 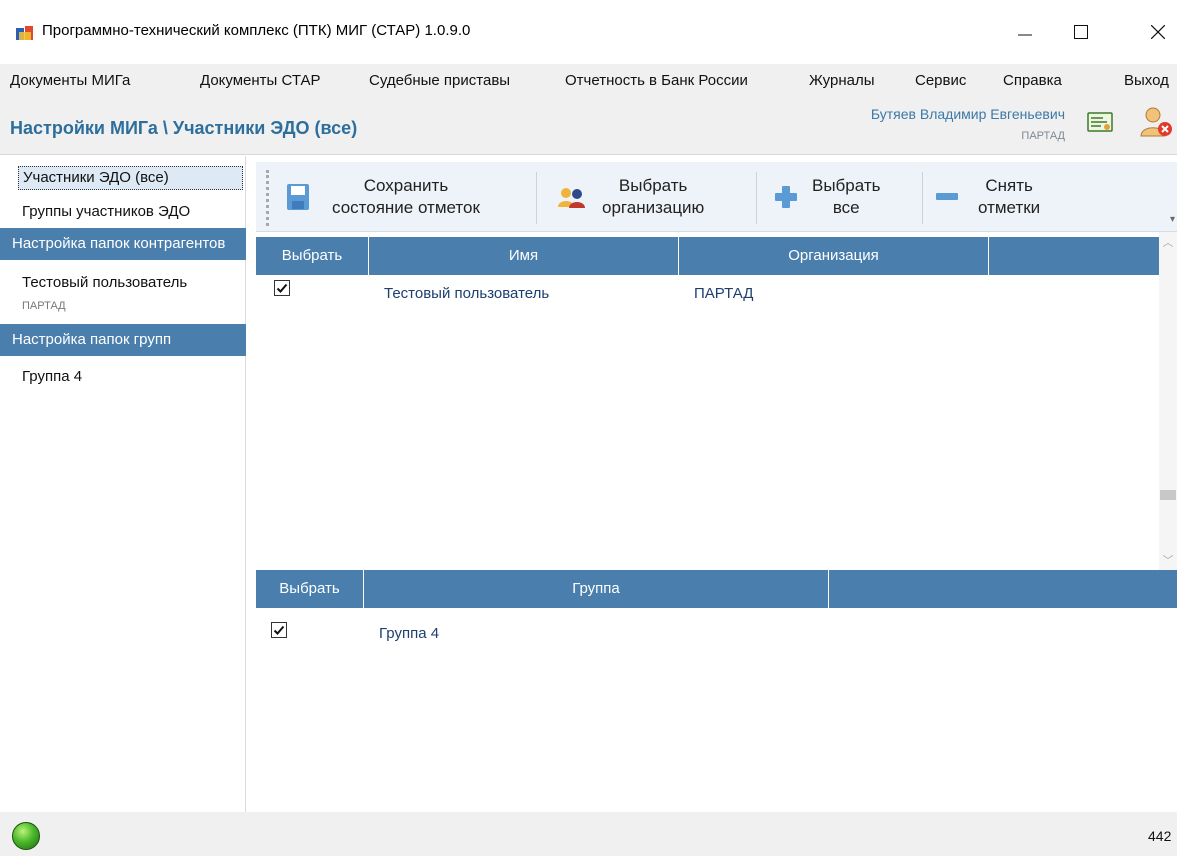 I want to click on participants-scrollbar: ︿ ﹀, so click(x=1168, y=402).